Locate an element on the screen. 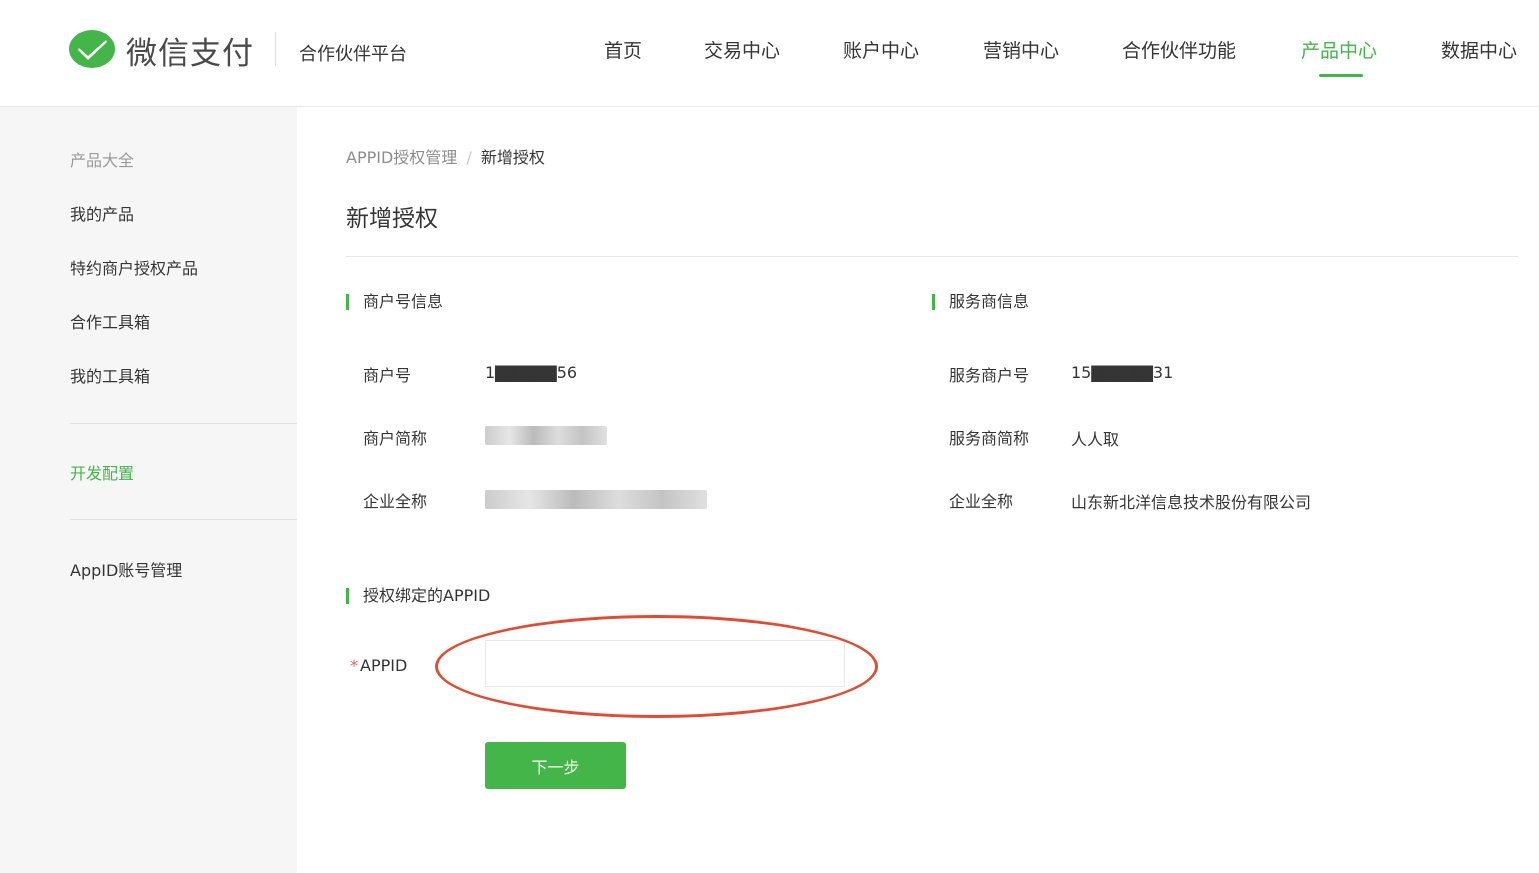 This screenshot has width=1539, height=873. nav-marketing: 营销中心 is located at coordinates (1021, 49).